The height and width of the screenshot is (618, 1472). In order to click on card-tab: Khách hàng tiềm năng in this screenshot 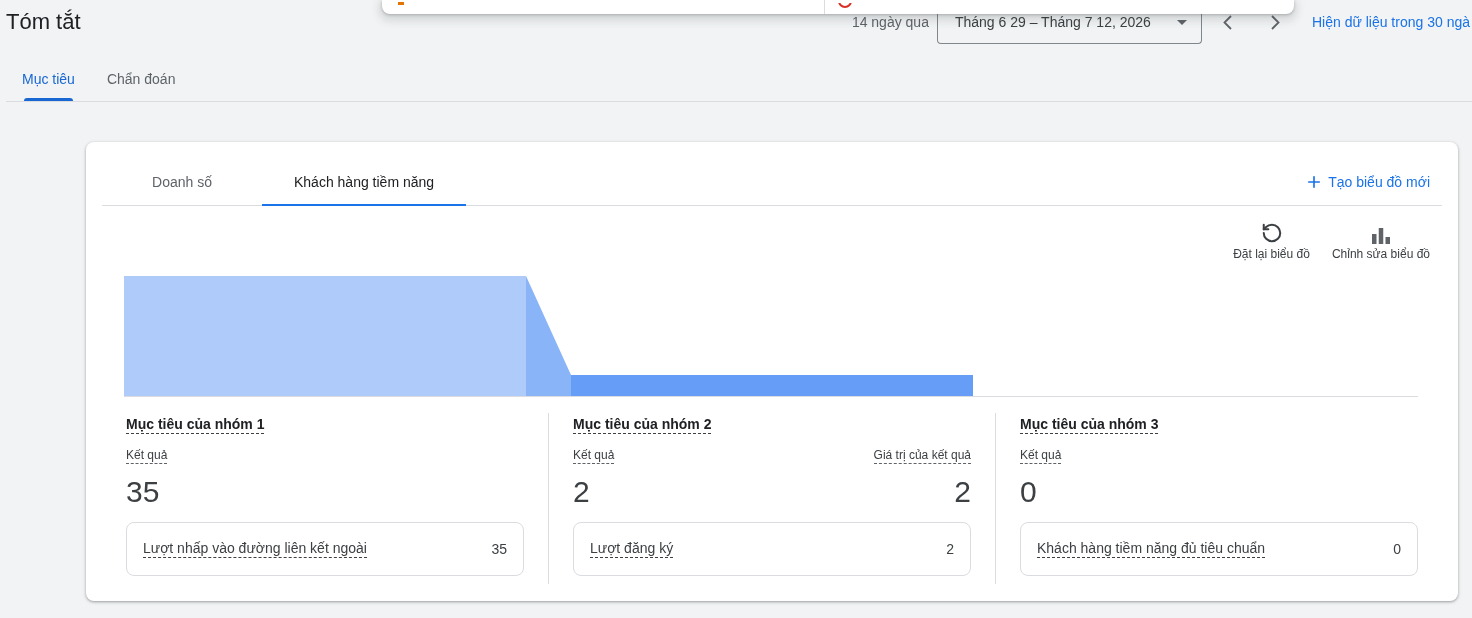, I will do `click(364, 181)`.